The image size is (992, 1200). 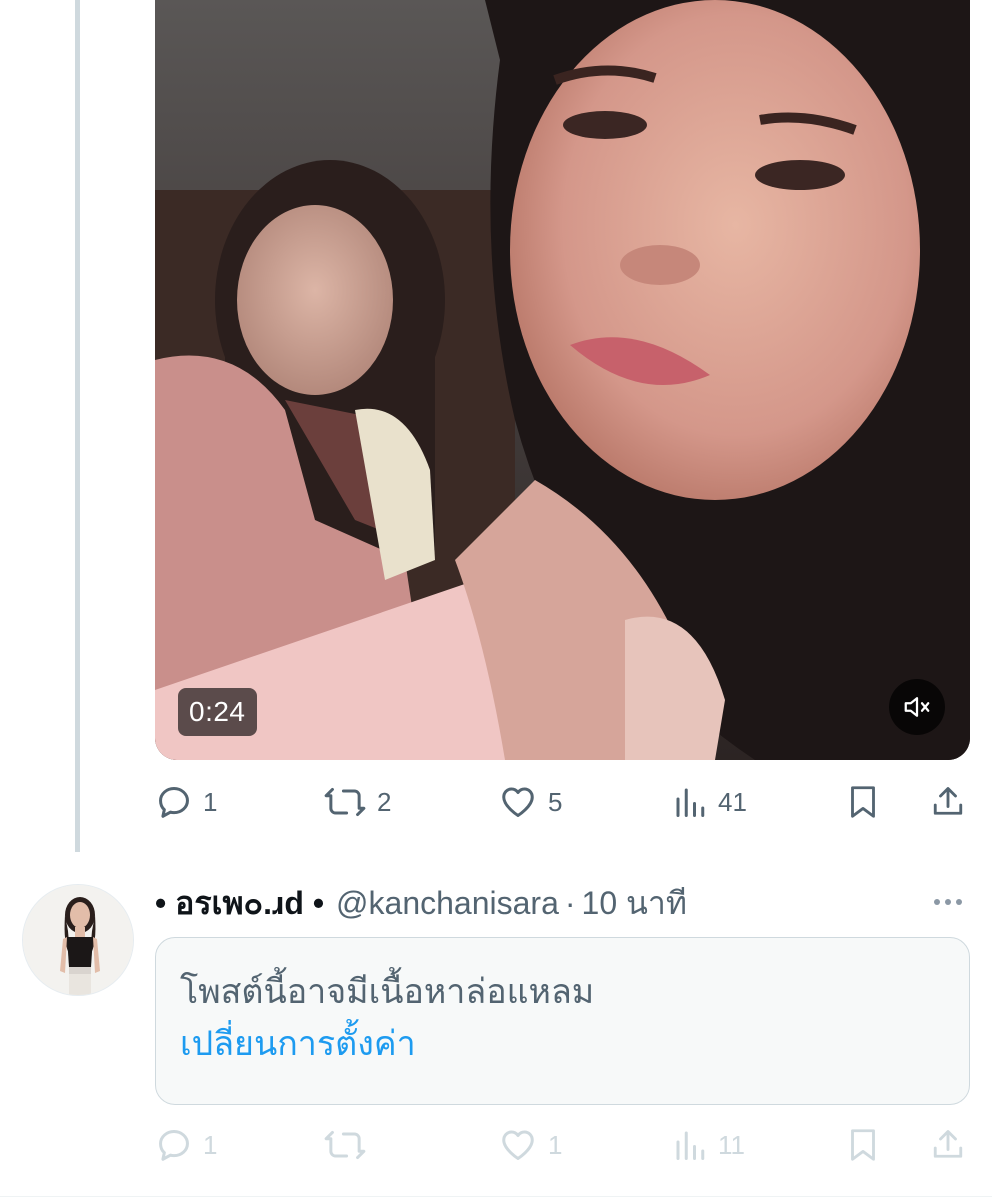 I want to click on like-button: 5, so click(x=530, y=802).